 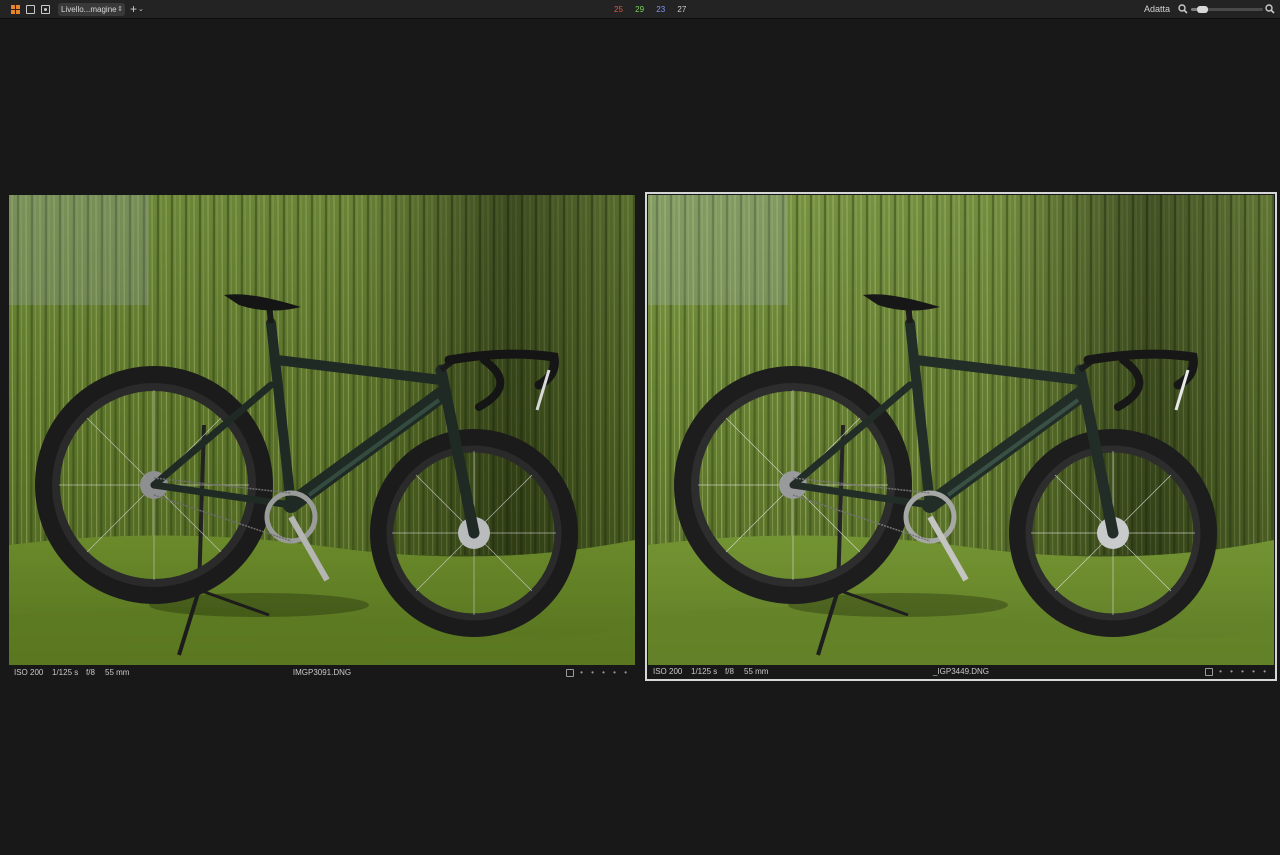 What do you see at coordinates (1157, 9) in the screenshot?
I see `fit-button: Adatta` at bounding box center [1157, 9].